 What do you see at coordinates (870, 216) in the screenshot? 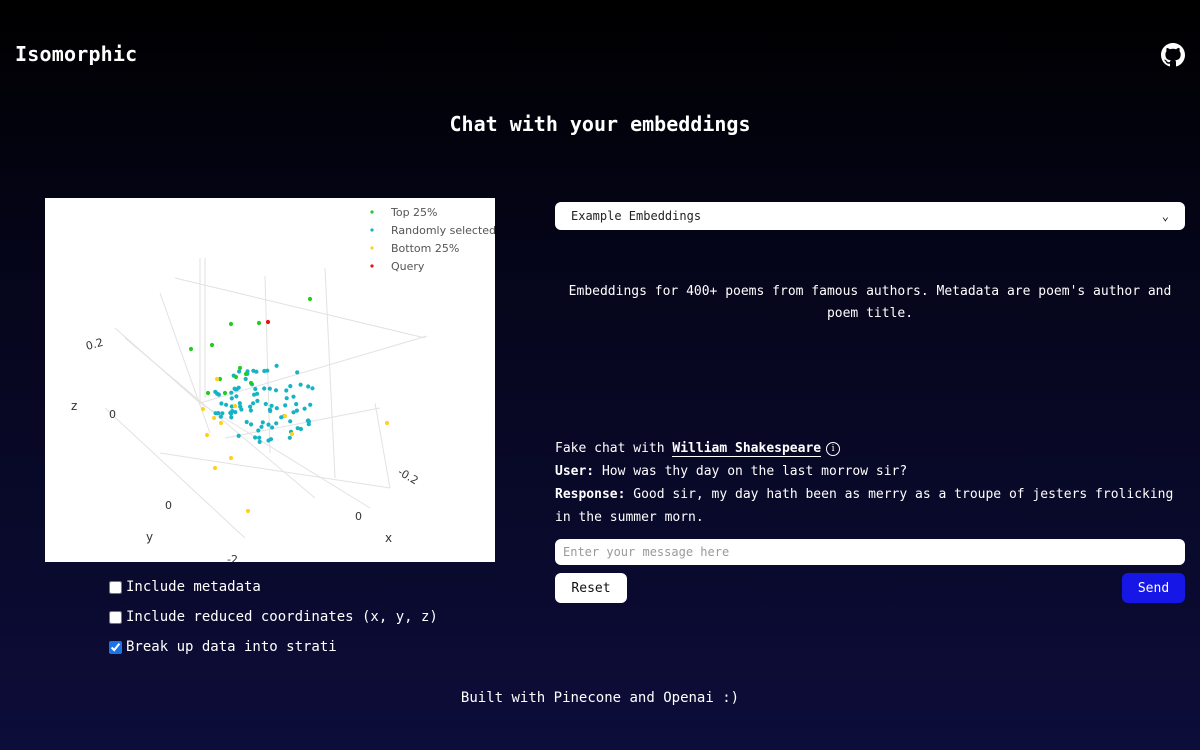
I see `dataset-select: Example Embeddings ⌄` at bounding box center [870, 216].